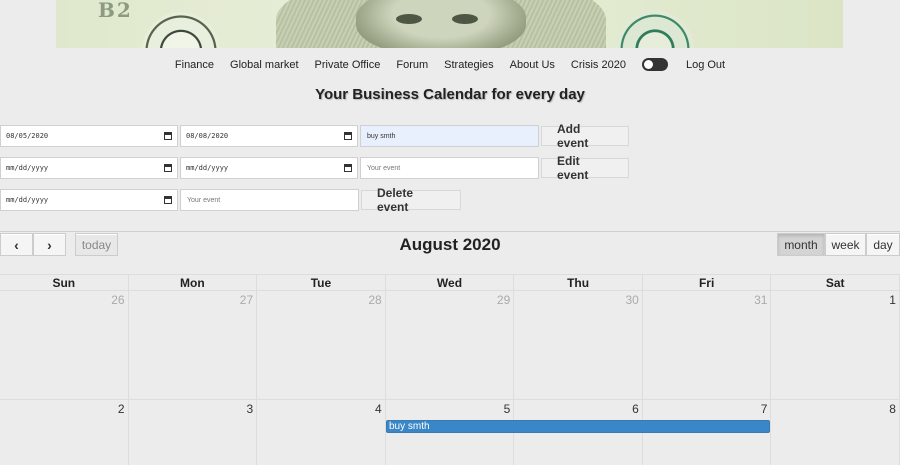 The image size is (900, 465). What do you see at coordinates (321, 345) in the screenshot?
I see `day-cell: 28` at bounding box center [321, 345].